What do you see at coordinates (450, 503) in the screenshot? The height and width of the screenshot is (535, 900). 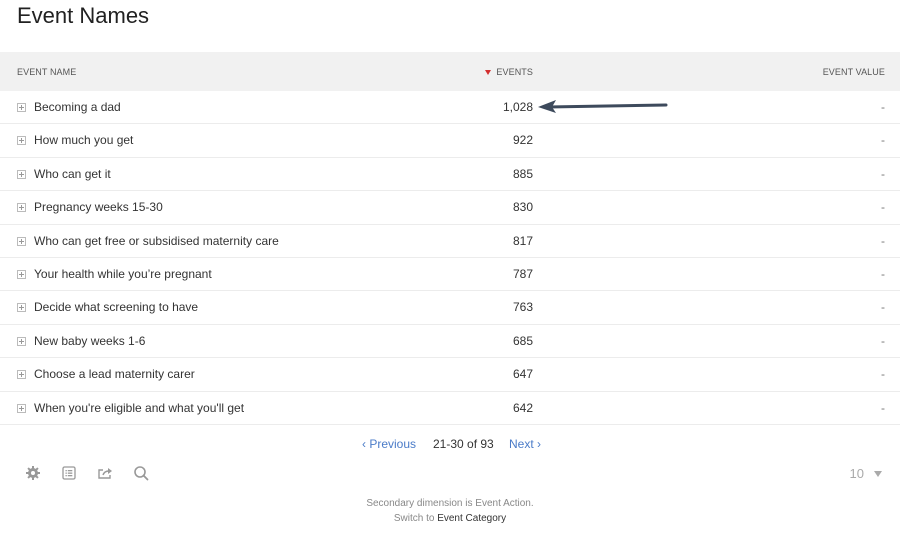 I see `secondary-dimension-text: Secondary dimension is Event Action.` at bounding box center [450, 503].